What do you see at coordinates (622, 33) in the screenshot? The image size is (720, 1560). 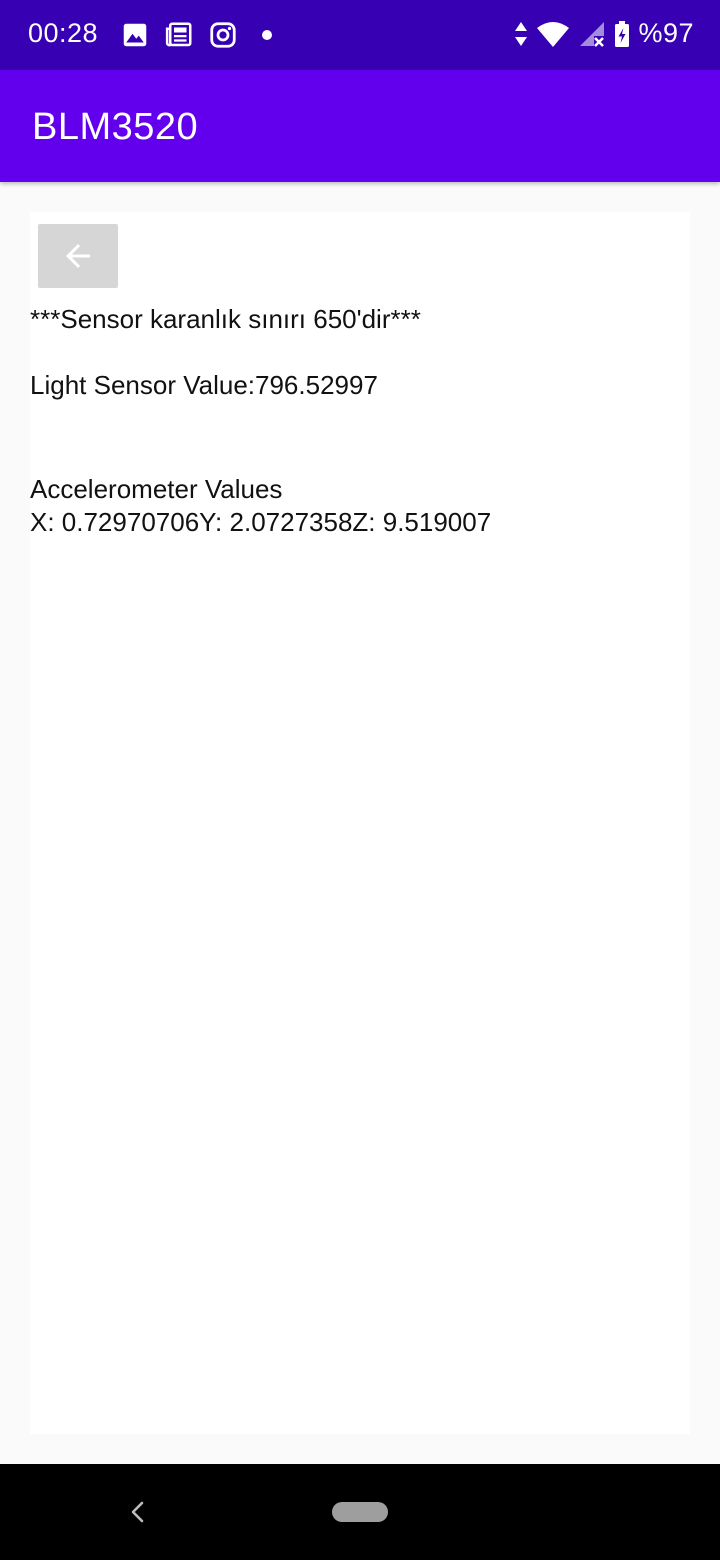 I see `battery-charging-icon` at bounding box center [622, 33].